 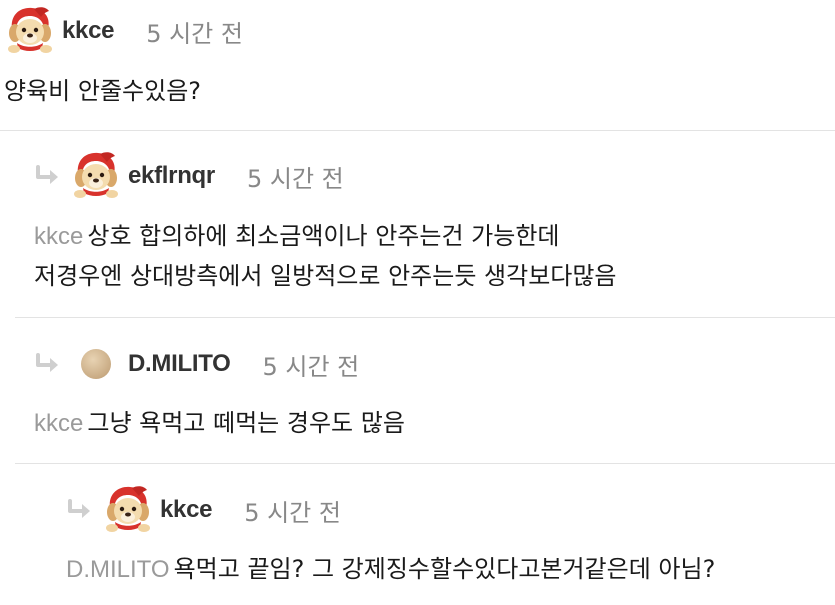 What do you see at coordinates (246, 423) in the screenshot?
I see `comment-text: 그냥 욕먹고 떼먹는 경우도 많음` at bounding box center [246, 423].